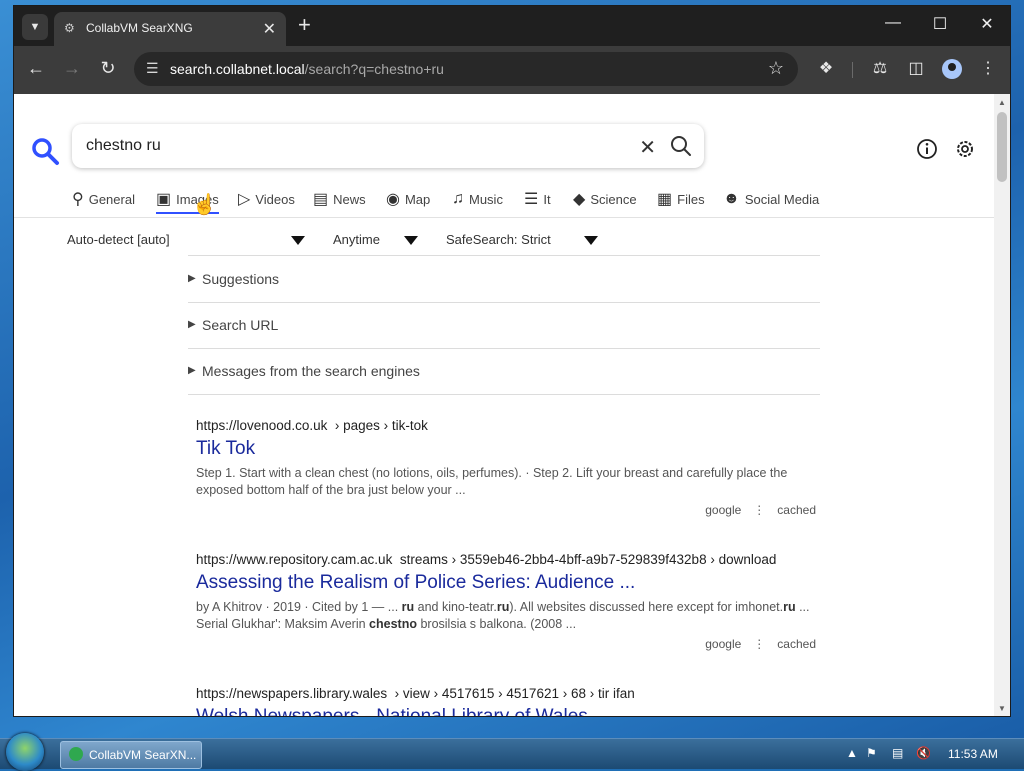  I want to click on tab-news: ▤ News, so click(339, 199).